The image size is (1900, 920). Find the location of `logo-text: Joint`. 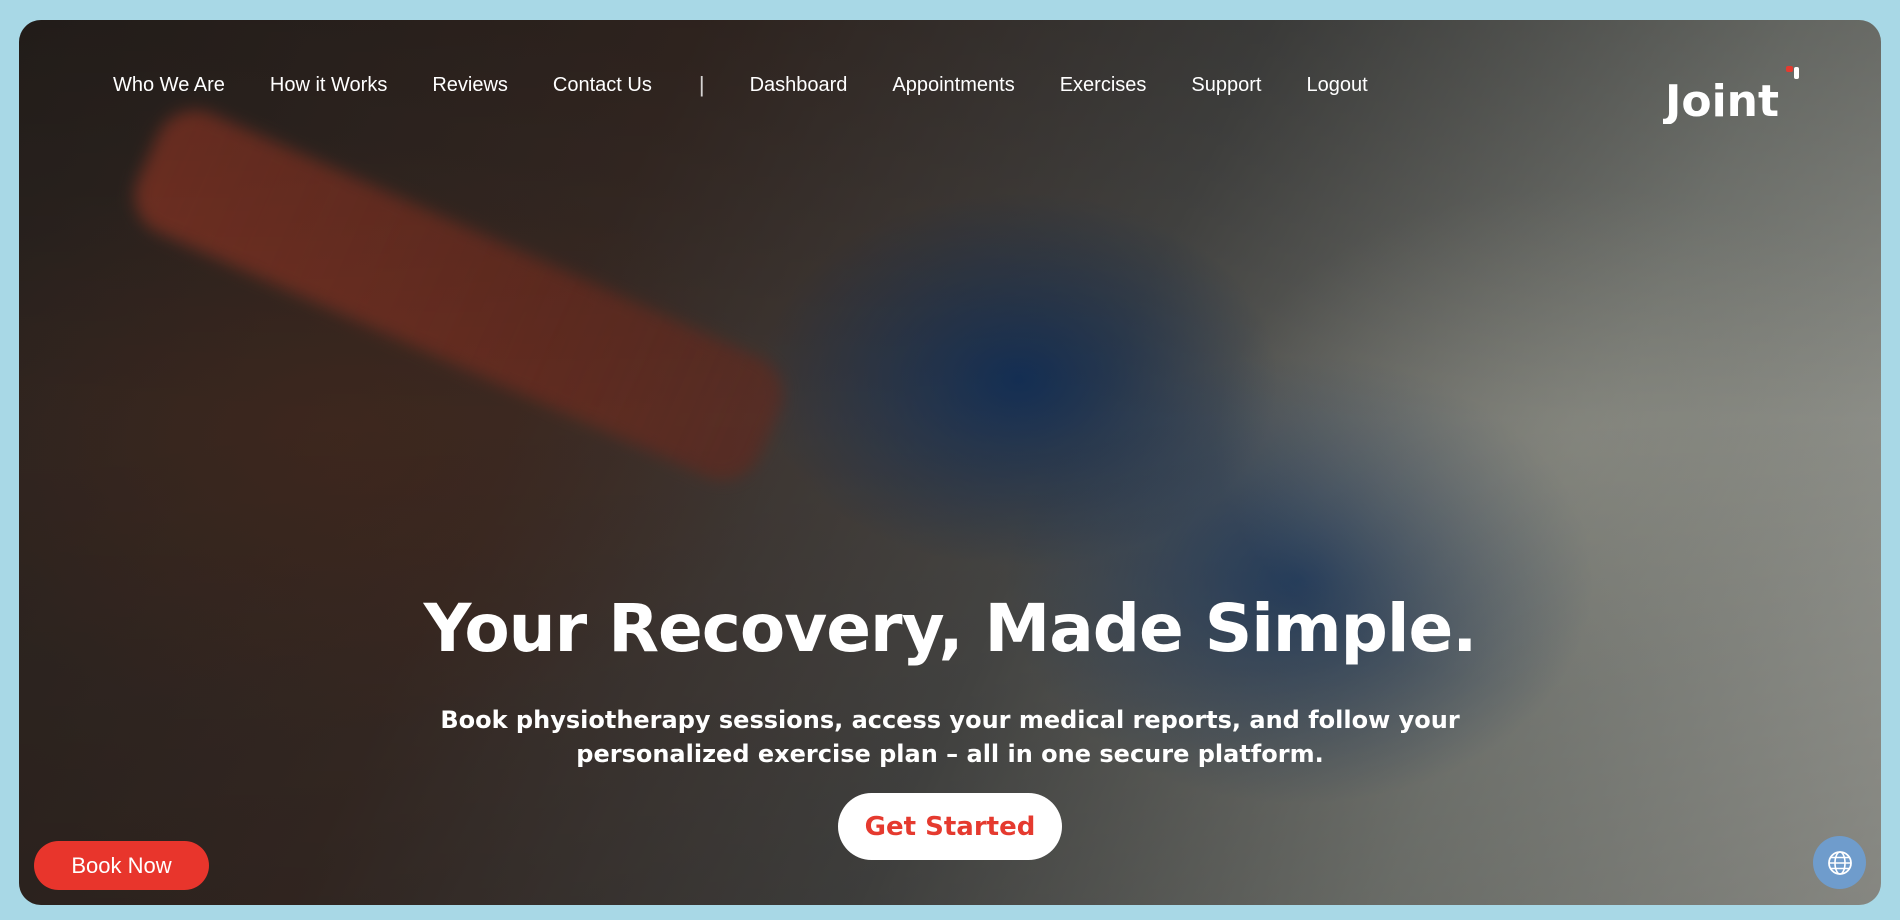

logo-text: Joint is located at coordinates (1721, 100).